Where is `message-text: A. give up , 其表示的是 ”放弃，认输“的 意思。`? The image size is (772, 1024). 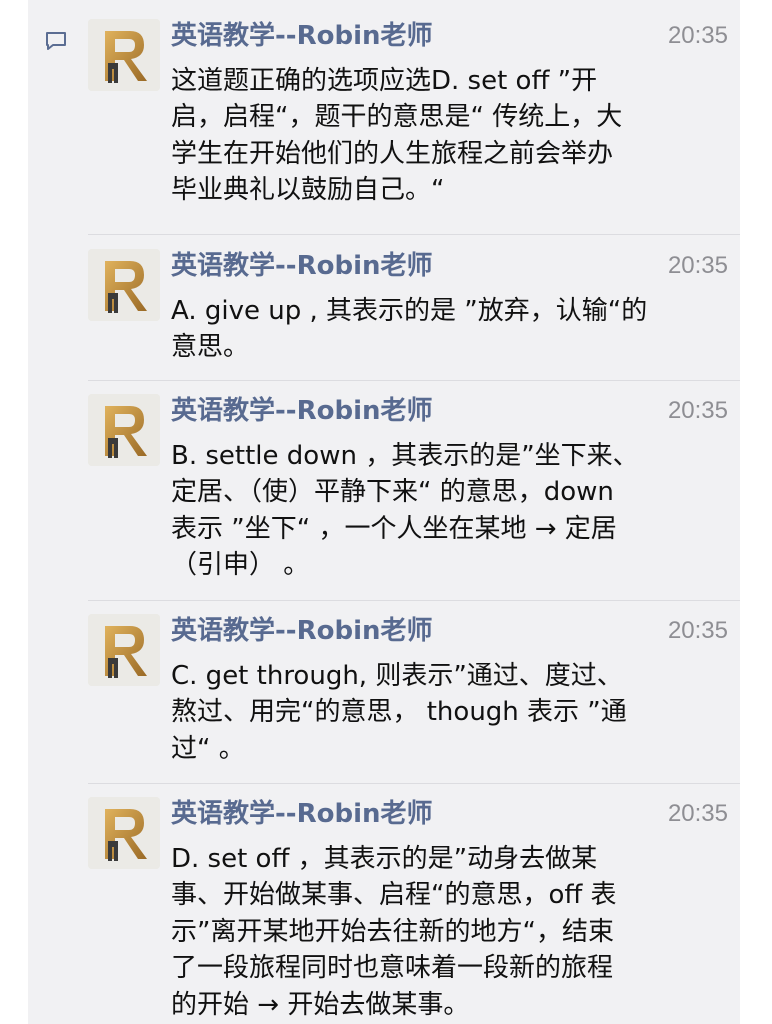 message-text: A. give up , 其表示的是 ”放弃，认输“的 意思。 is located at coordinates (451, 329).